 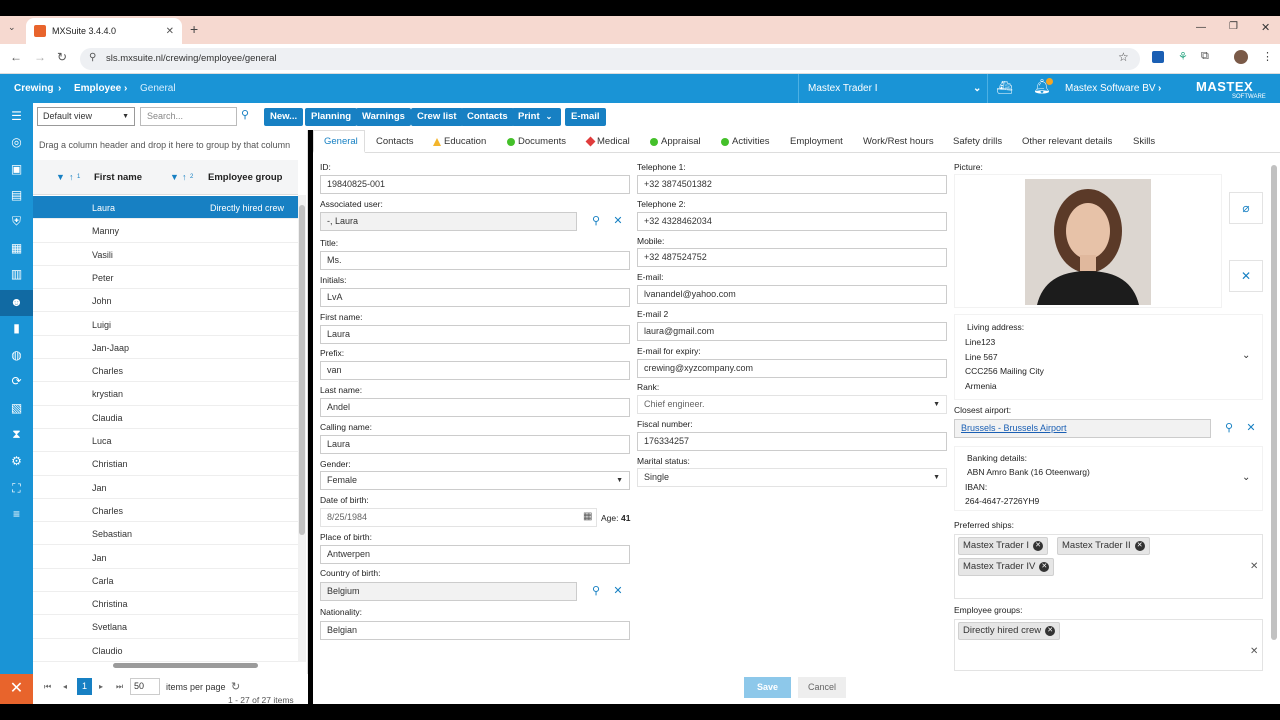 What do you see at coordinates (165, 557) in the screenshot?
I see `table-row: Jan` at bounding box center [165, 557].